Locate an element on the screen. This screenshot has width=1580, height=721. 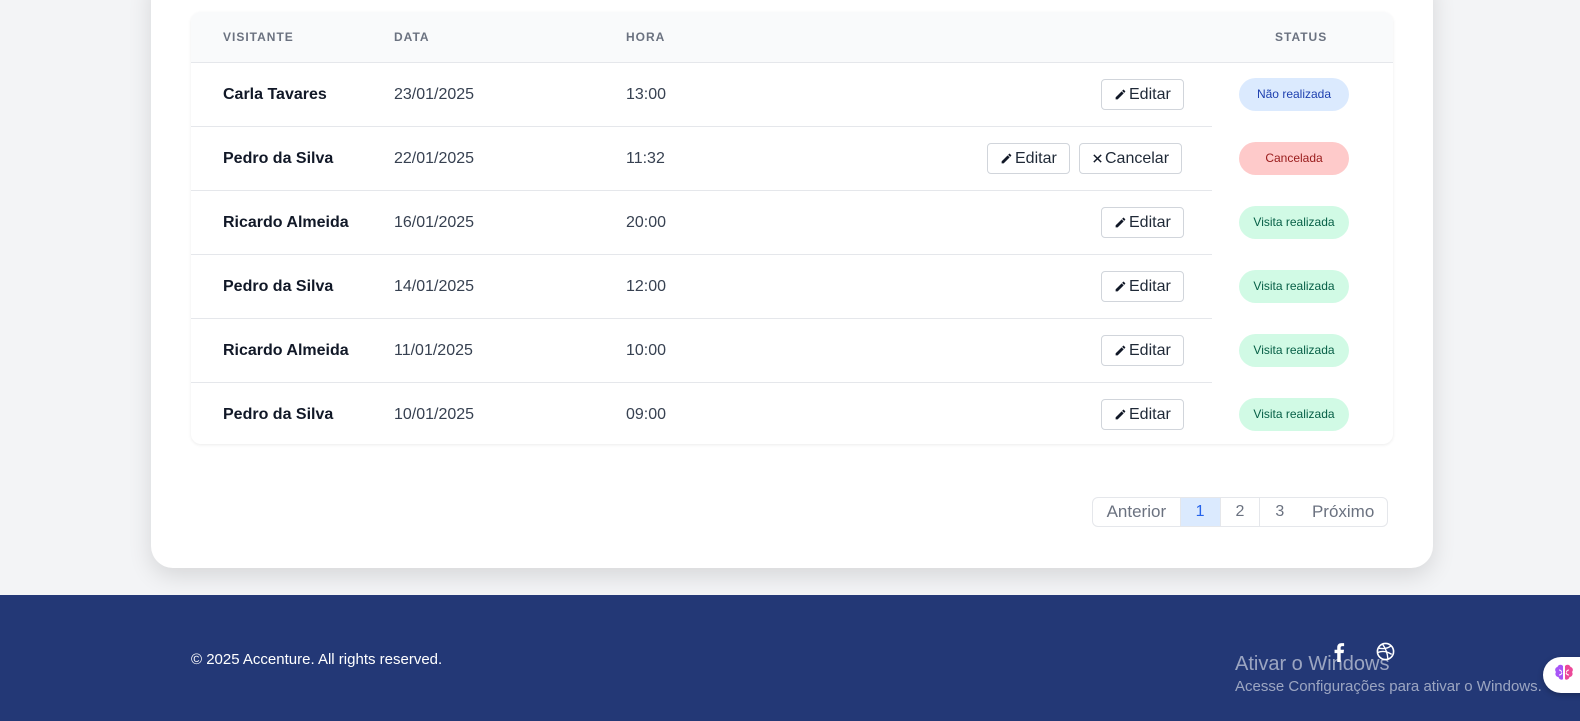
header-date: DATA is located at coordinates (412, 37).